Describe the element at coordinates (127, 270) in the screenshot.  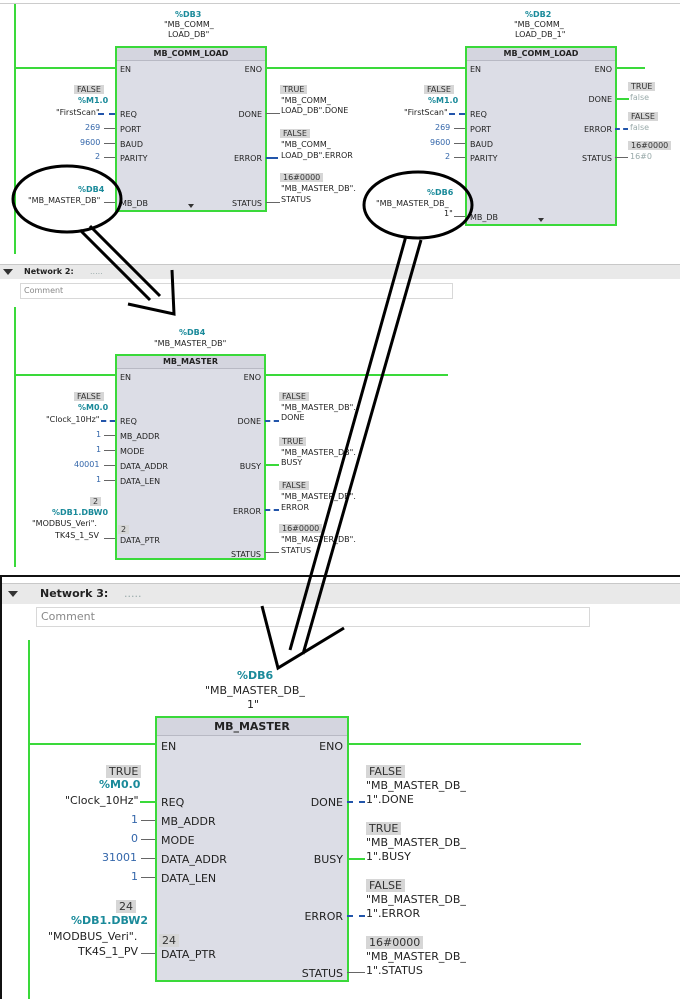
I see `annotation-arrow-db4` at that location.